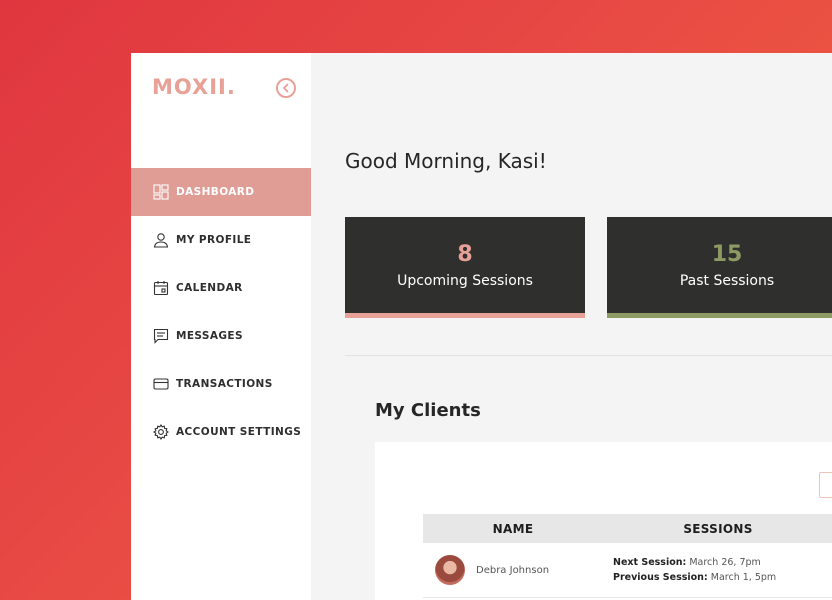 This screenshot has width=832, height=600. I want to click on clients-heading: My Clients, so click(428, 410).